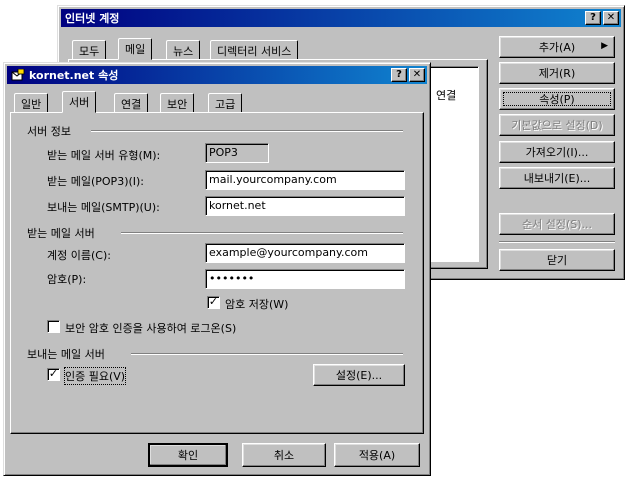 This screenshot has width=629, height=479. I want to click on tab-security-label: 보안, so click(177, 104).